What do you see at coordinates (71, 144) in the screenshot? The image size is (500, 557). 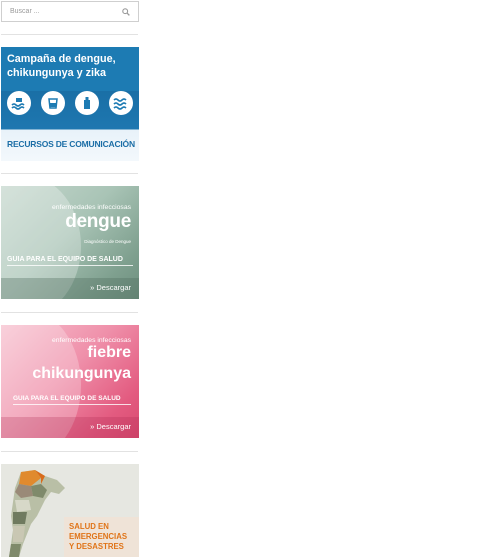 I see `banner-footer: RECURSOS DE COMUNICACIÓN` at bounding box center [71, 144].